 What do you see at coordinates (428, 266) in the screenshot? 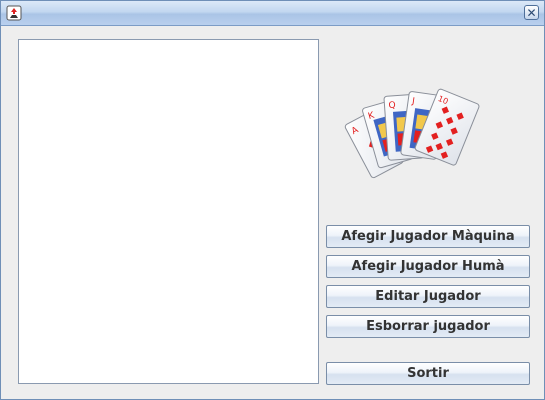
I see `add-human-player-button: Afegir Jugador Humà` at bounding box center [428, 266].